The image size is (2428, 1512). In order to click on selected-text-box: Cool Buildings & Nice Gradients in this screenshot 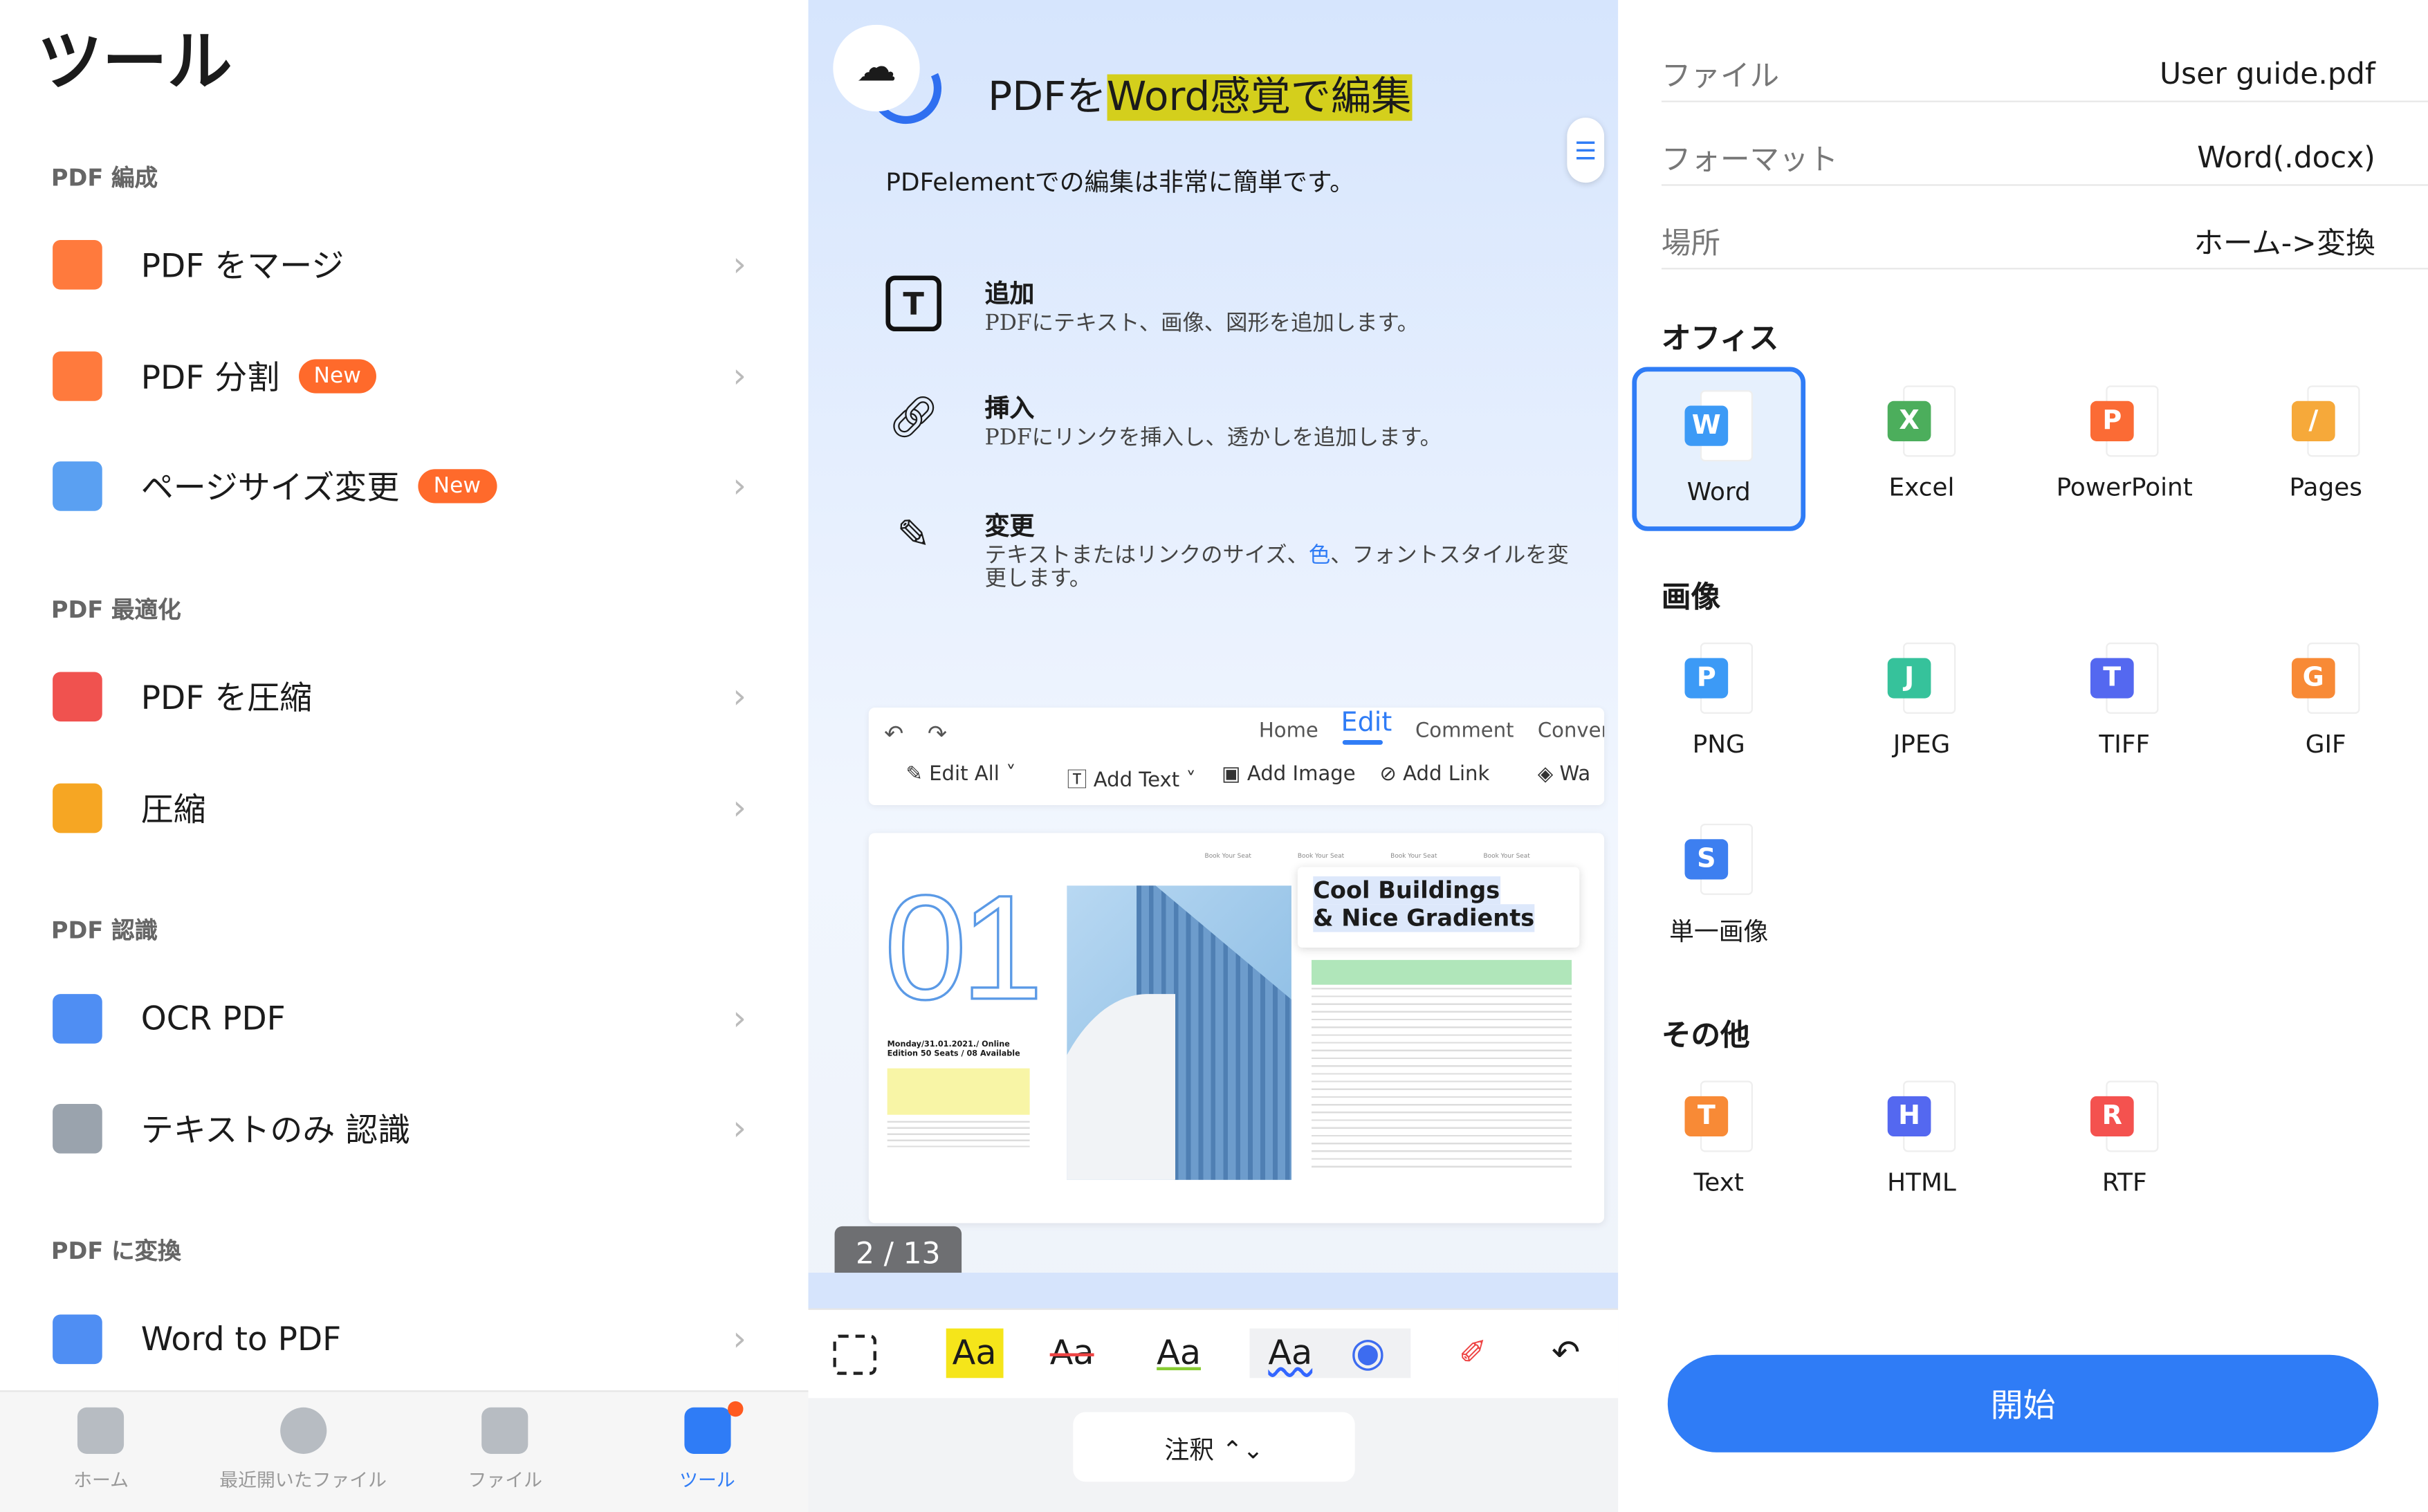, I will do `click(1438, 907)`.